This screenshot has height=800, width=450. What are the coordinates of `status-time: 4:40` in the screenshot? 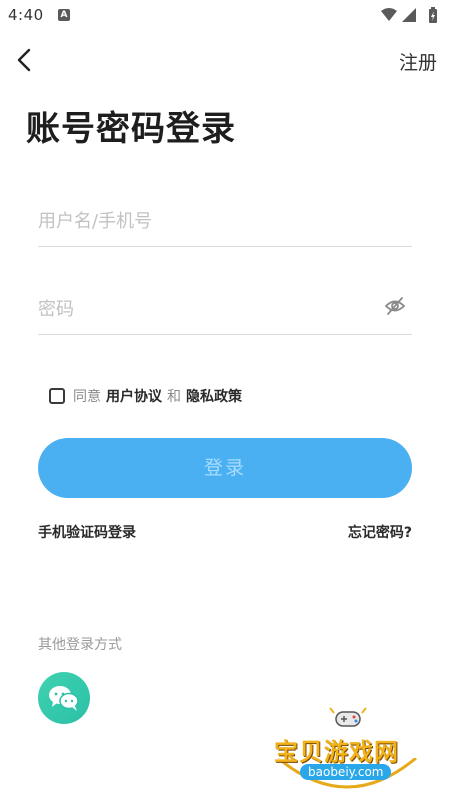 It's located at (26, 15).